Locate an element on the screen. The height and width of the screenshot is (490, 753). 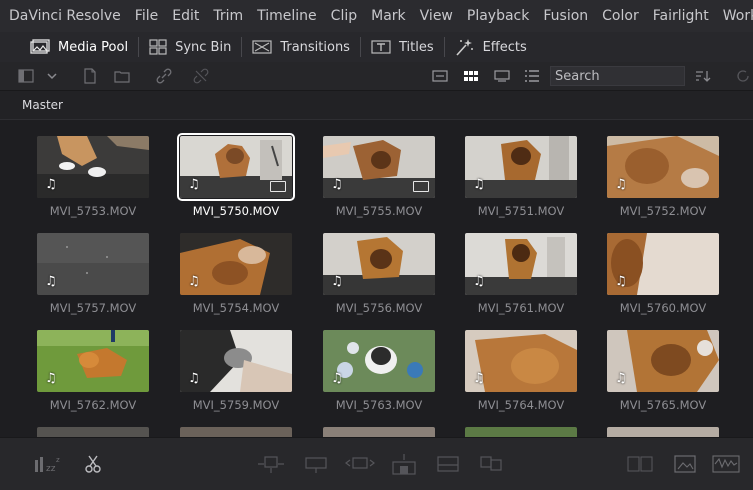
bin-header: Master is located at coordinates (376, 105).